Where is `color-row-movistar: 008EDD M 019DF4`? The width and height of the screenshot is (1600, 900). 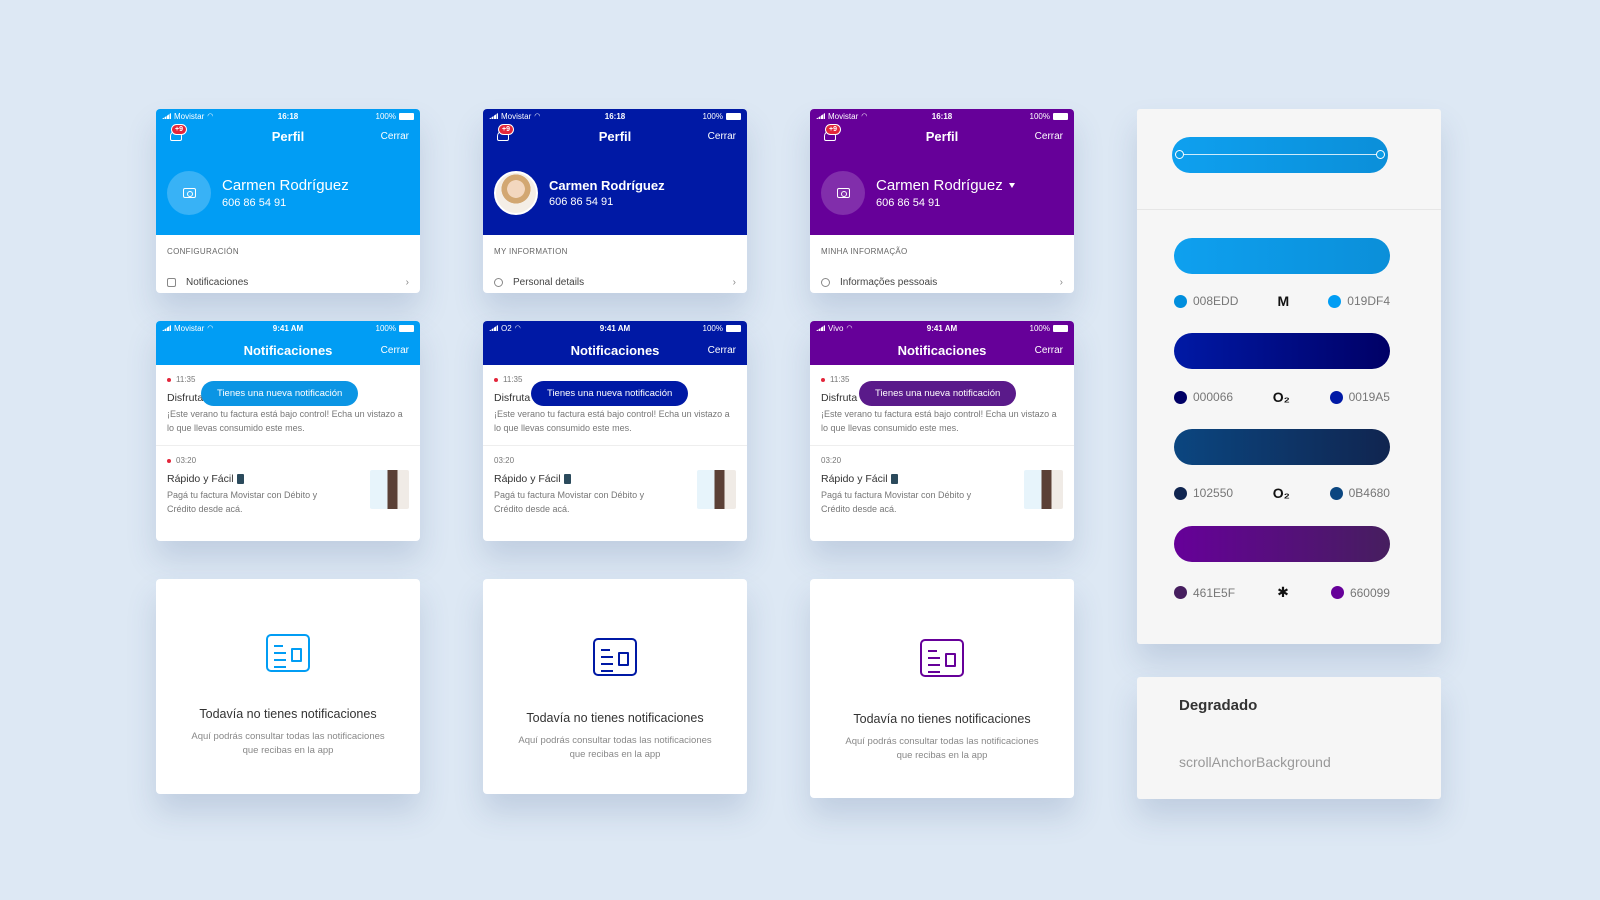
color-row-movistar: 008EDD M 019DF4 is located at coordinates (1282, 301).